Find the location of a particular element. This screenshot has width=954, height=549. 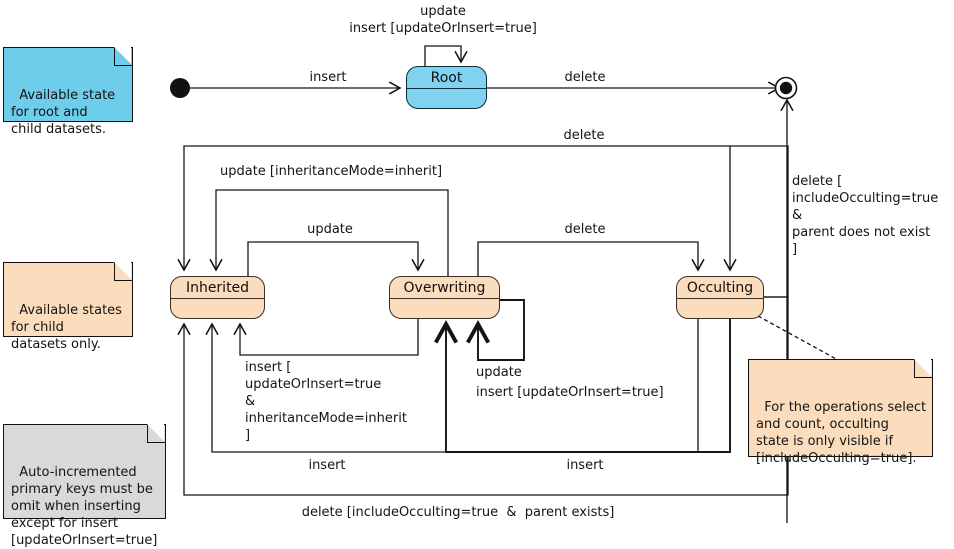

state-overwriting-label: Overwriting is located at coordinates (444, 288).